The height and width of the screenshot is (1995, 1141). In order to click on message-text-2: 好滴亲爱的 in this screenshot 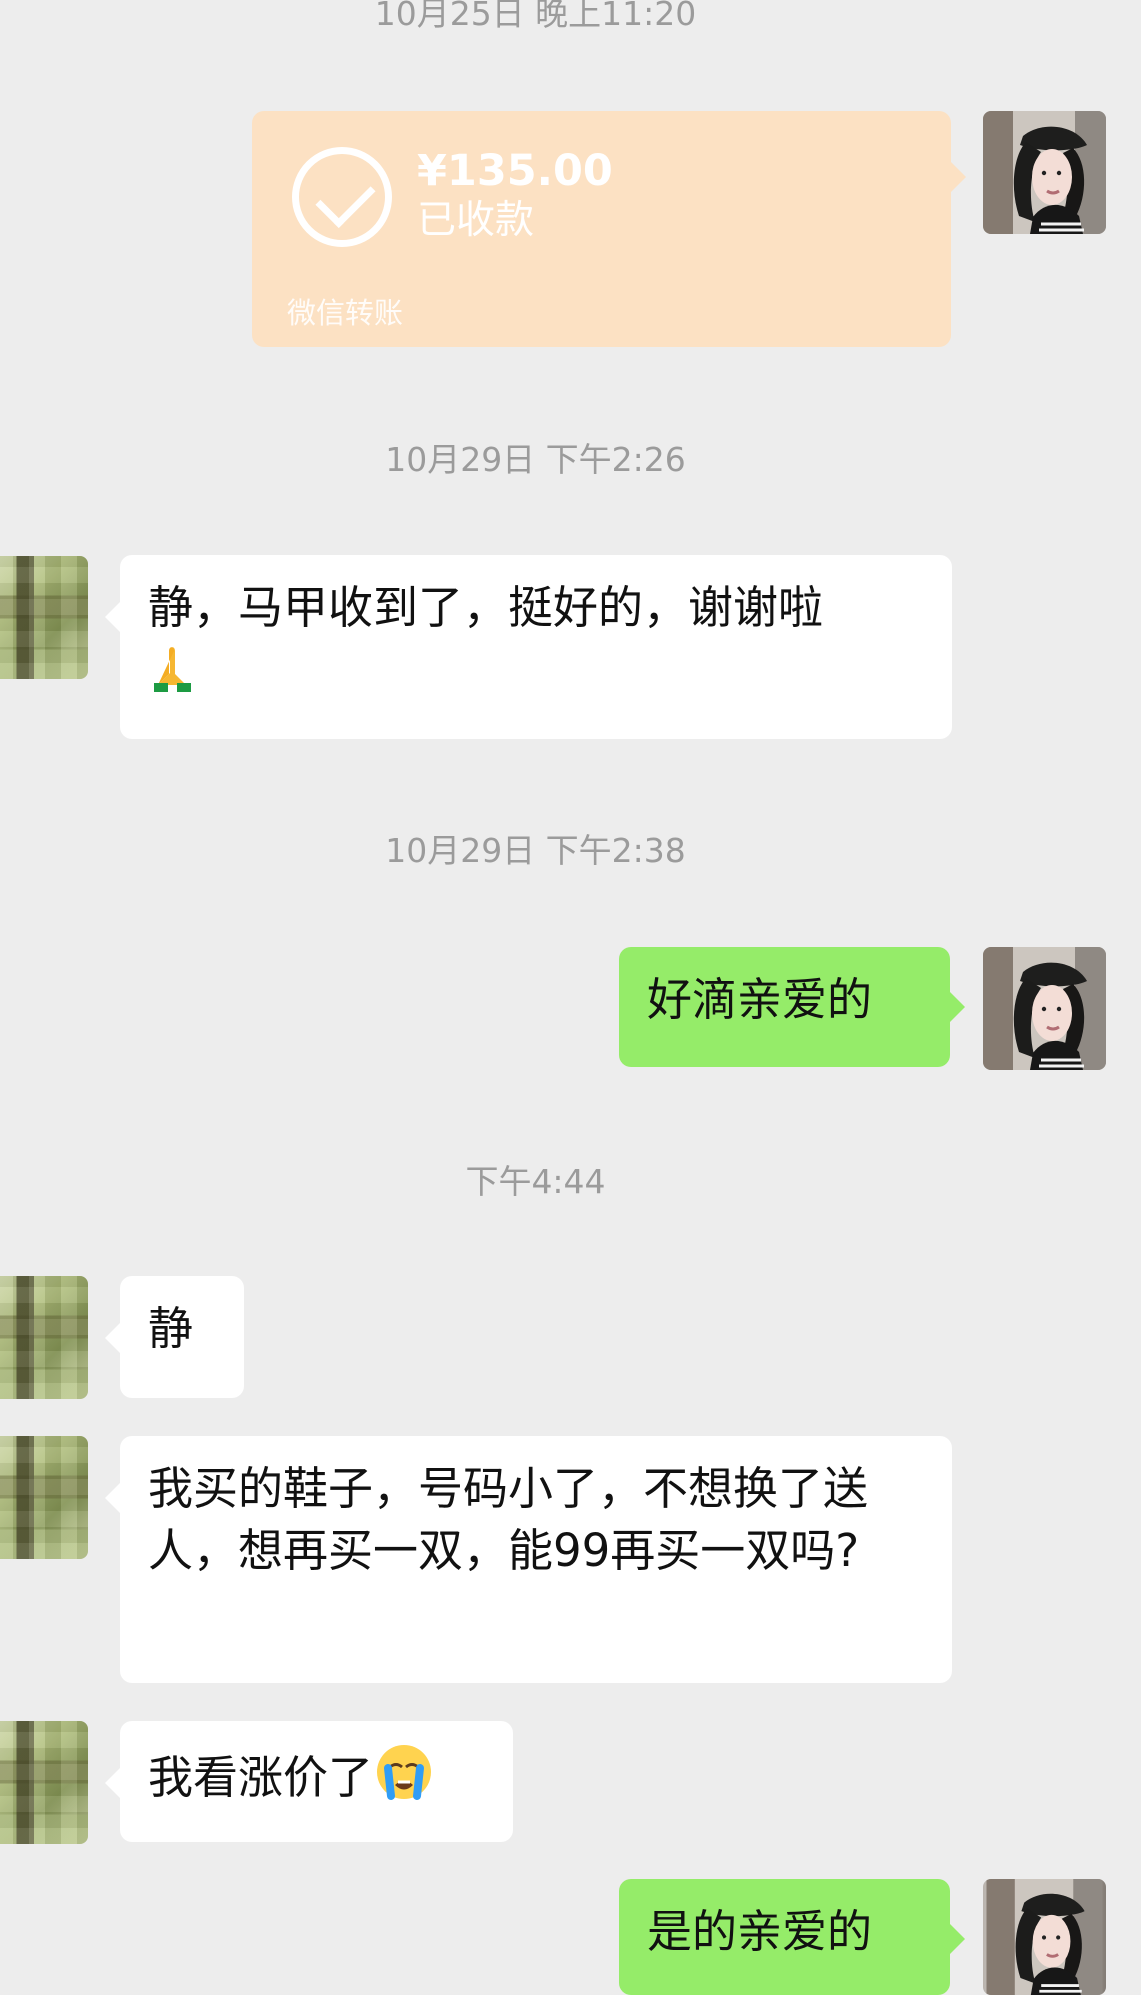, I will do `click(760, 999)`.